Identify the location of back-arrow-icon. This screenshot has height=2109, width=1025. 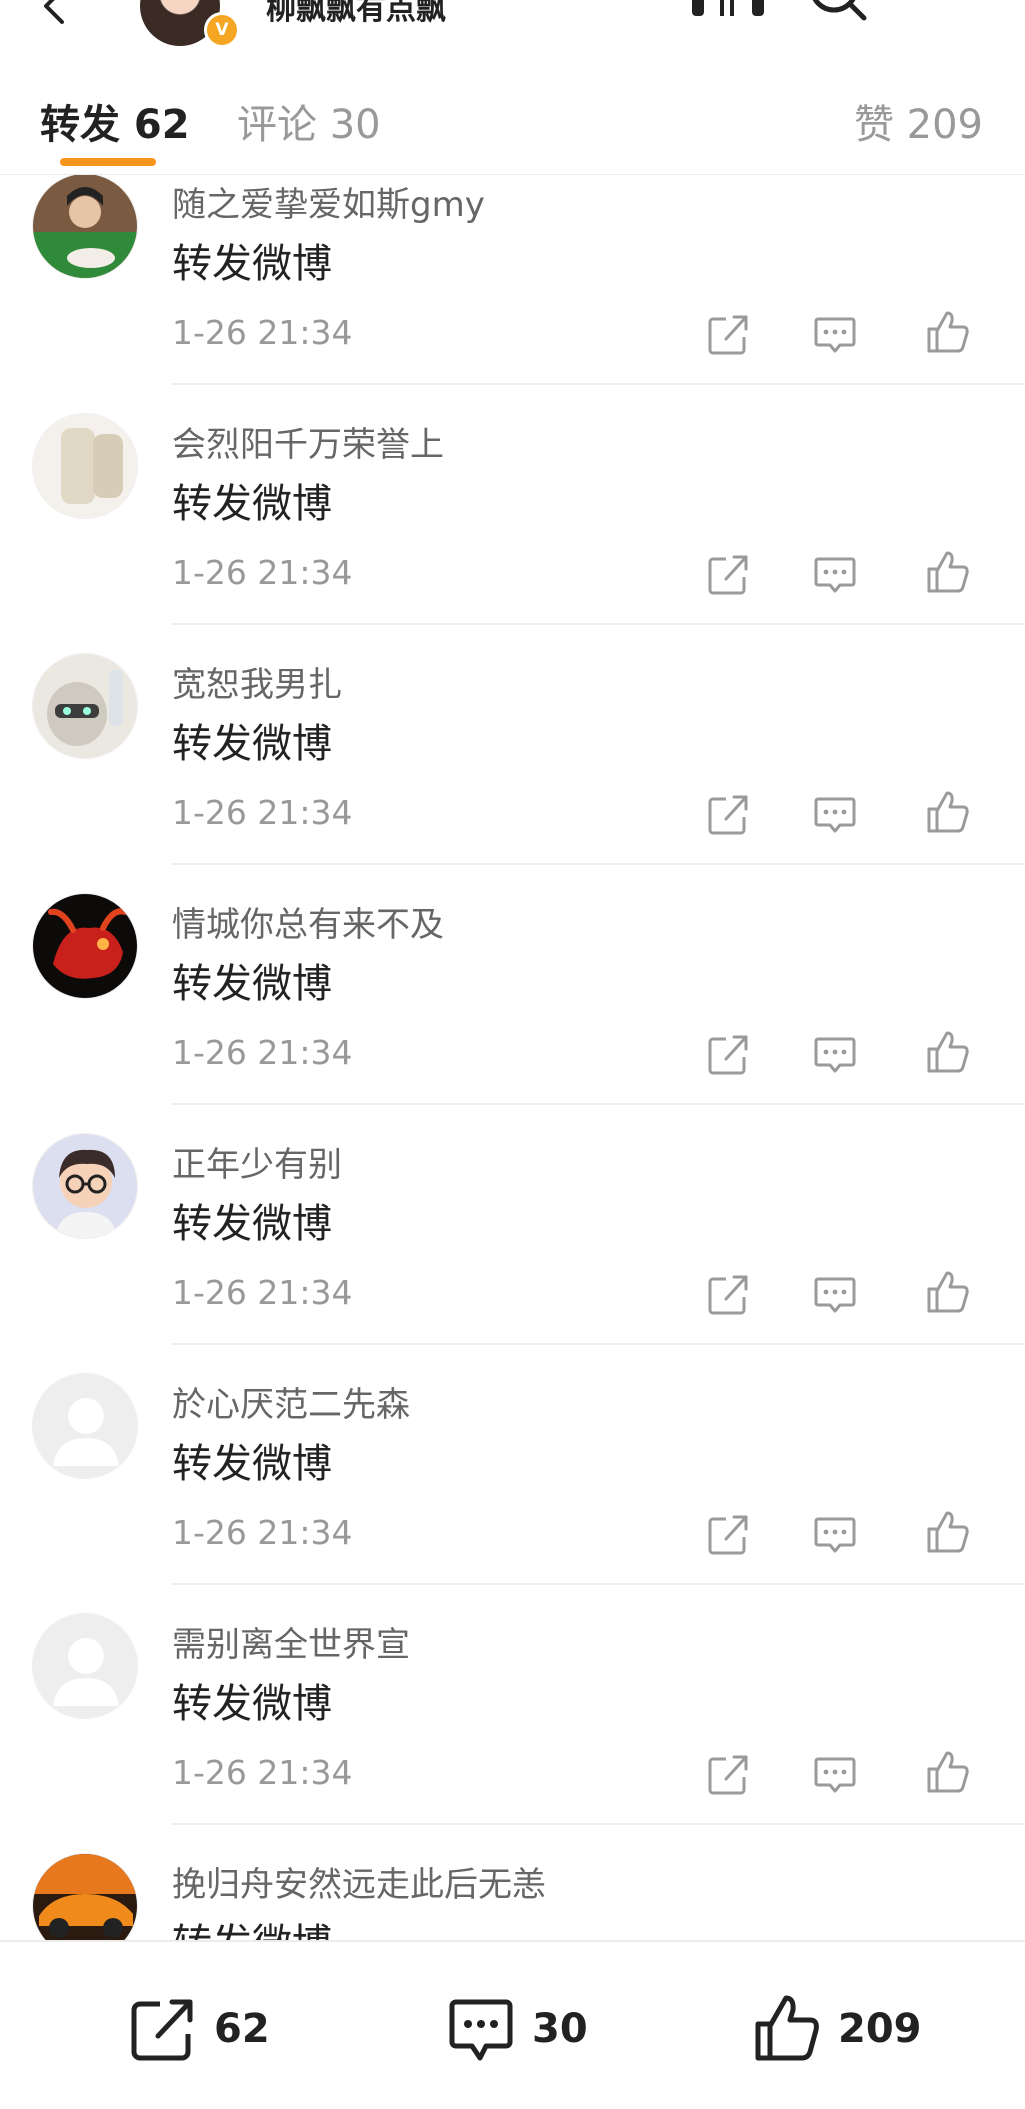
(54, 13).